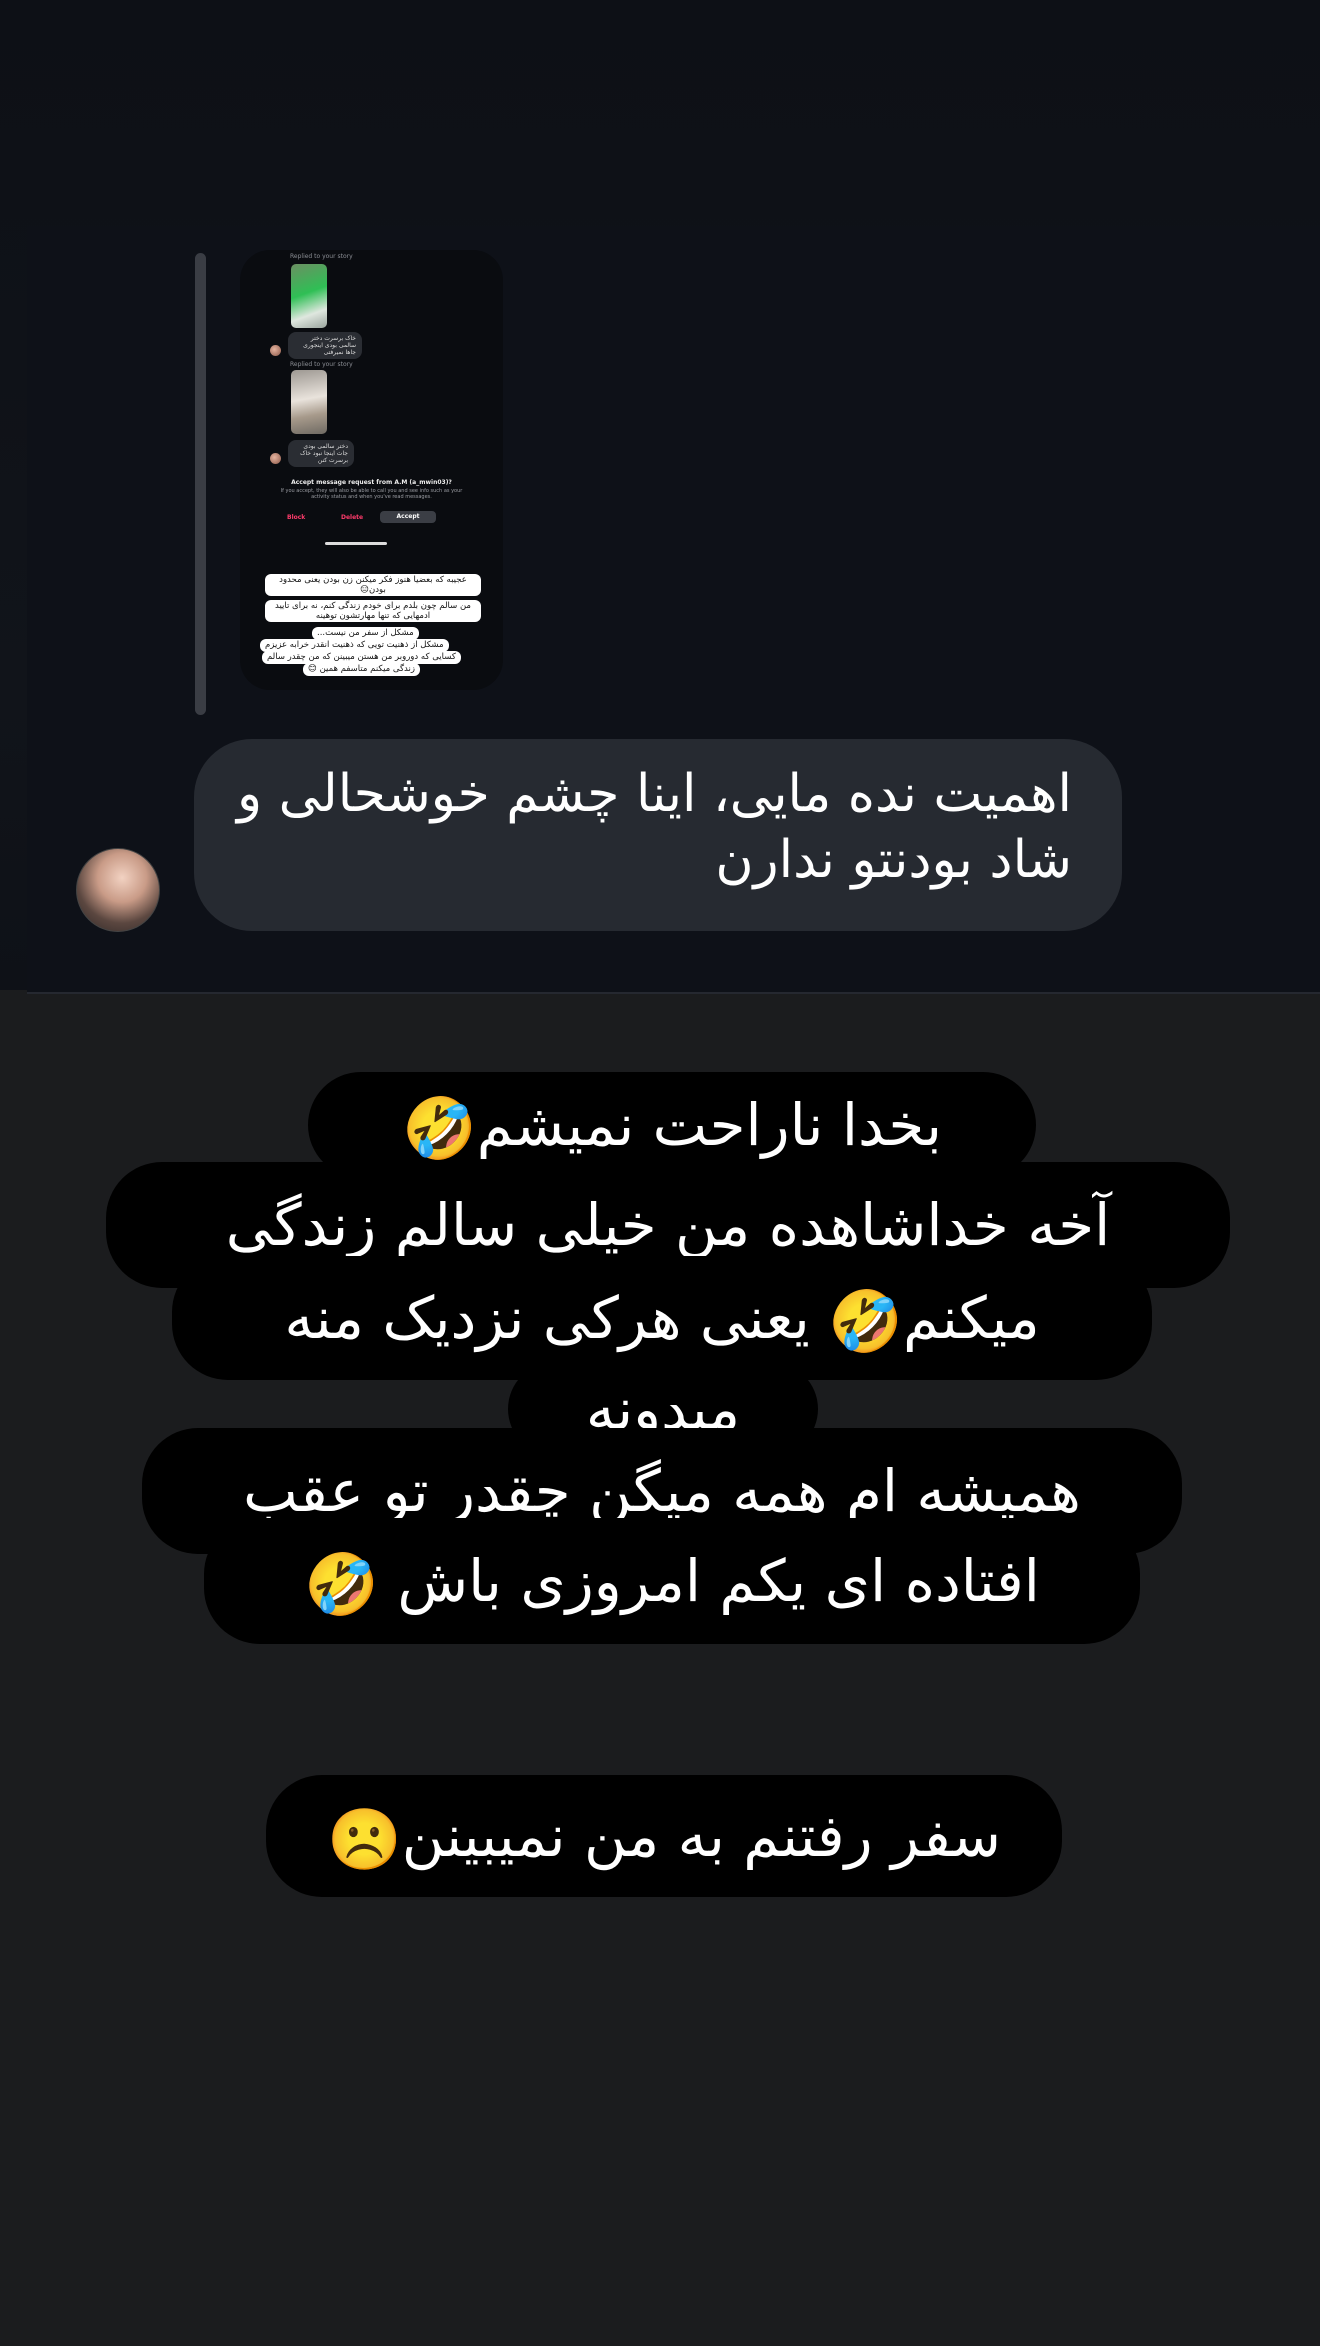  Describe the element at coordinates (701, 1836) in the screenshot. I see `story-line-text: سفر رفتنم به من نمیبینن` at that location.